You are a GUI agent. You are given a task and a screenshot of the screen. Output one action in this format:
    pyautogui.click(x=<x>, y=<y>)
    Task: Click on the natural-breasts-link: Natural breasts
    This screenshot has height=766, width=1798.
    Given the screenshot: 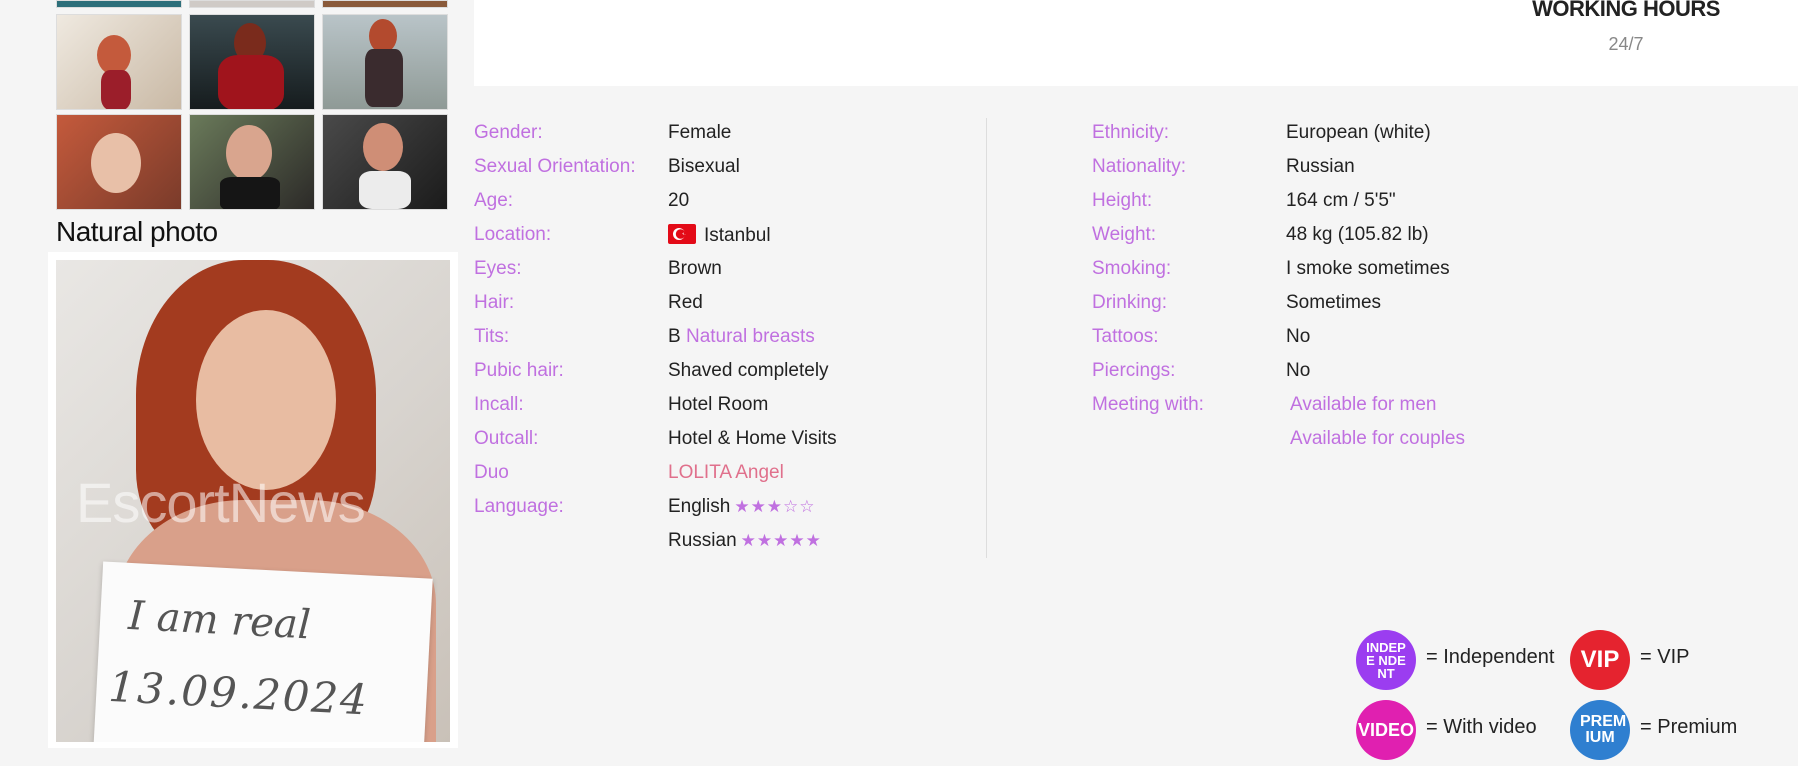 What is the action you would take?
    pyautogui.click(x=750, y=336)
    